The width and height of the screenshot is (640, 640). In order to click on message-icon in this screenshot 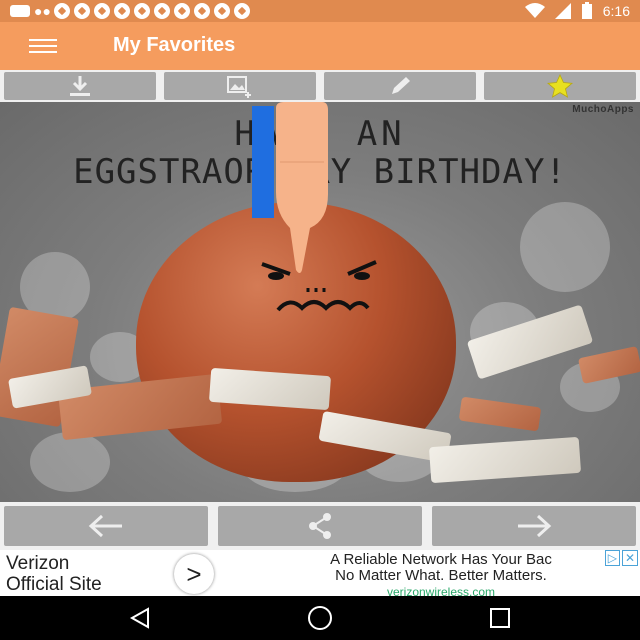, I will do `click(20, 11)`.